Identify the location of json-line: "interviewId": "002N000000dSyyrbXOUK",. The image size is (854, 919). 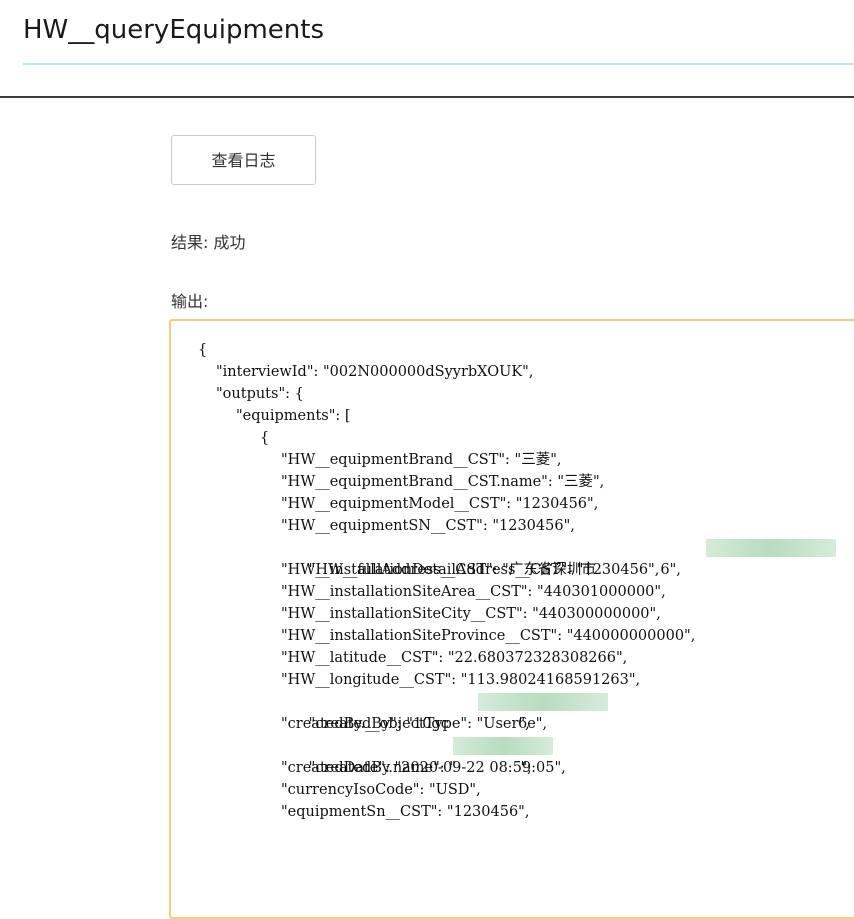
(375, 372).